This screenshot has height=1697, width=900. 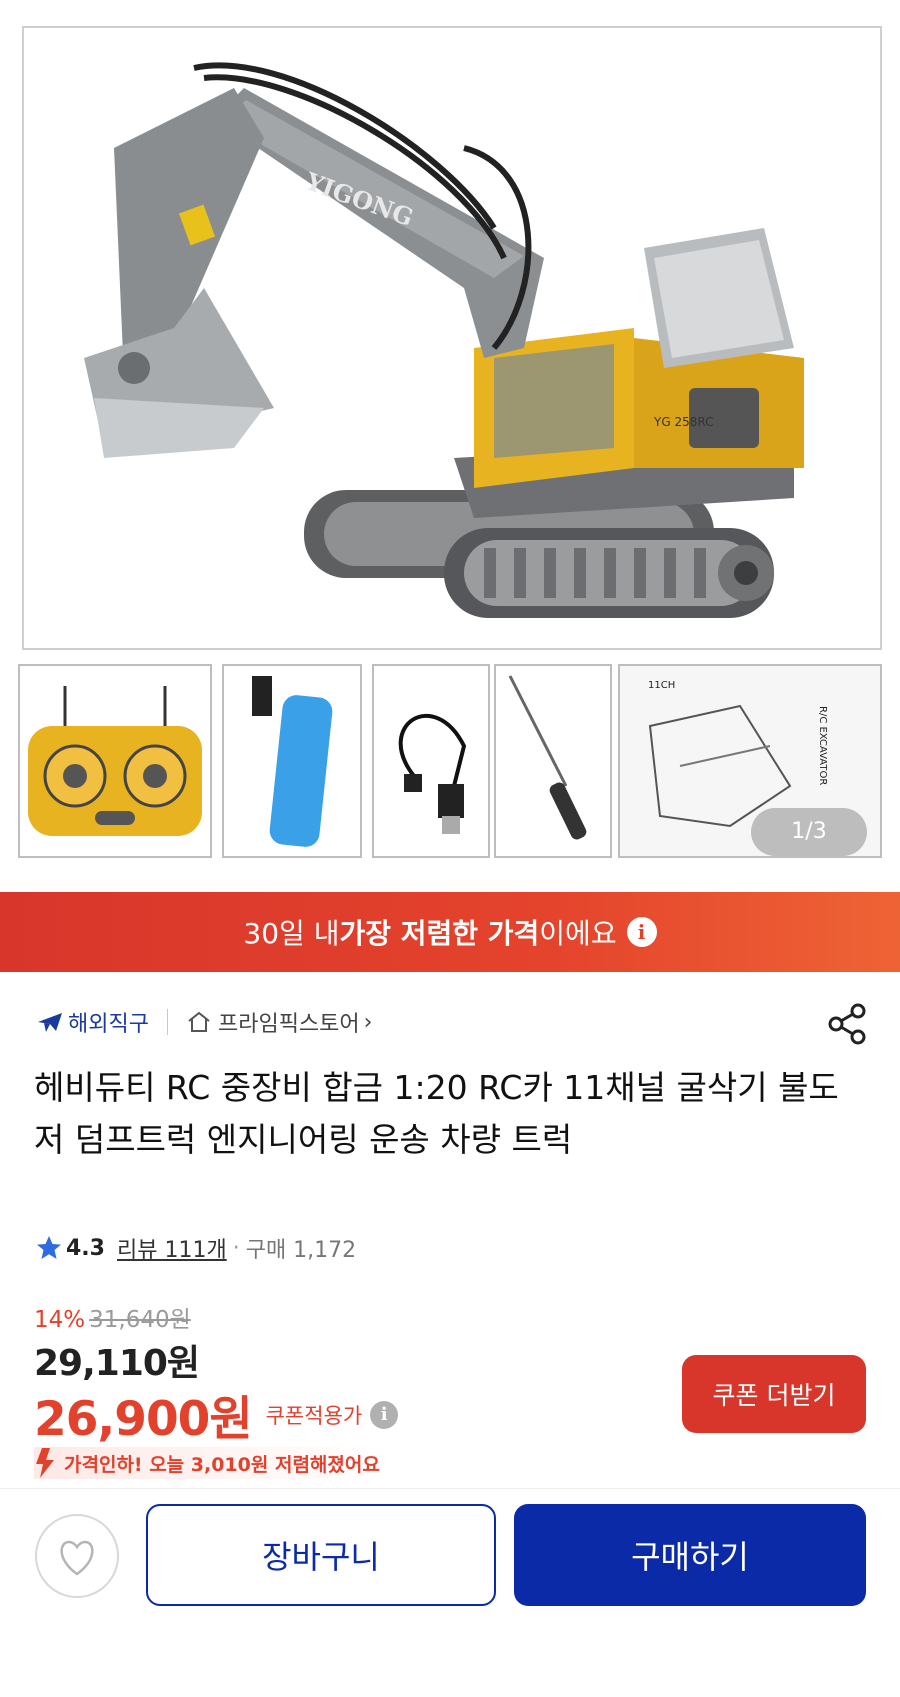 I want to click on usb-cable-icon, so click(x=432, y=774).